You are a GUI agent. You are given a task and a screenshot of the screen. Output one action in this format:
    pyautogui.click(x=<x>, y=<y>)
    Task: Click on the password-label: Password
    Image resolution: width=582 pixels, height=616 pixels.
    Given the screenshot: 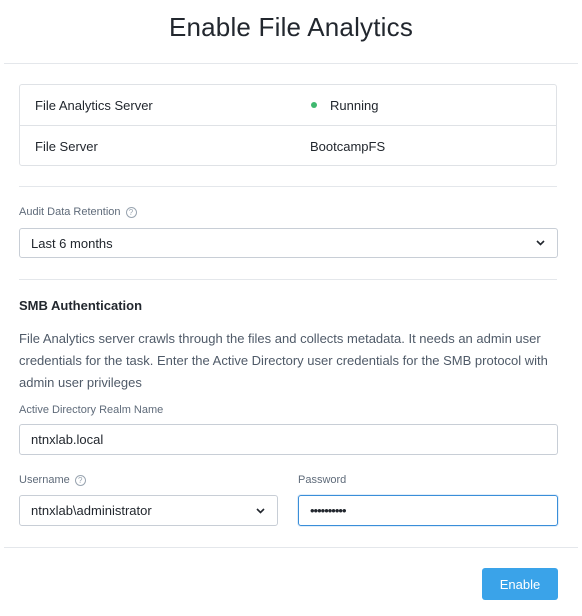 What is the action you would take?
    pyautogui.click(x=322, y=480)
    